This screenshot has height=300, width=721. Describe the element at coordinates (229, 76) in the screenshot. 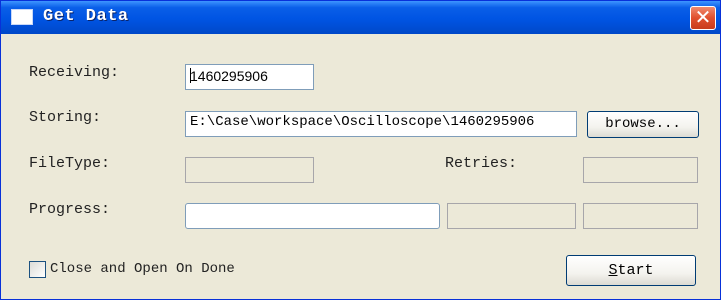

I see `receiving-value: 1460295906` at that location.